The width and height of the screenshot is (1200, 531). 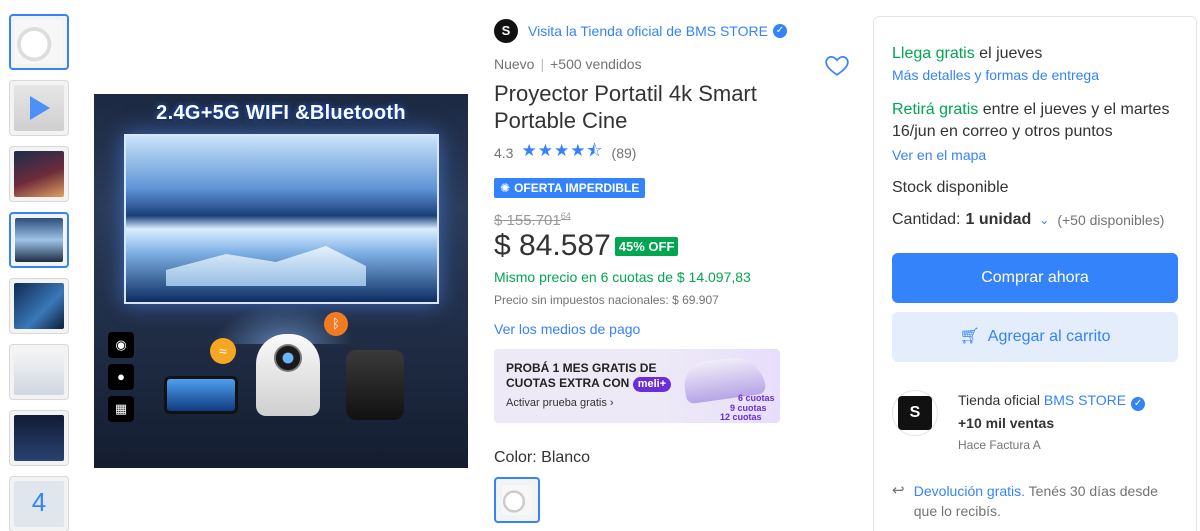 What do you see at coordinates (566, 457) in the screenshot?
I see `color-value: Blanco` at bounding box center [566, 457].